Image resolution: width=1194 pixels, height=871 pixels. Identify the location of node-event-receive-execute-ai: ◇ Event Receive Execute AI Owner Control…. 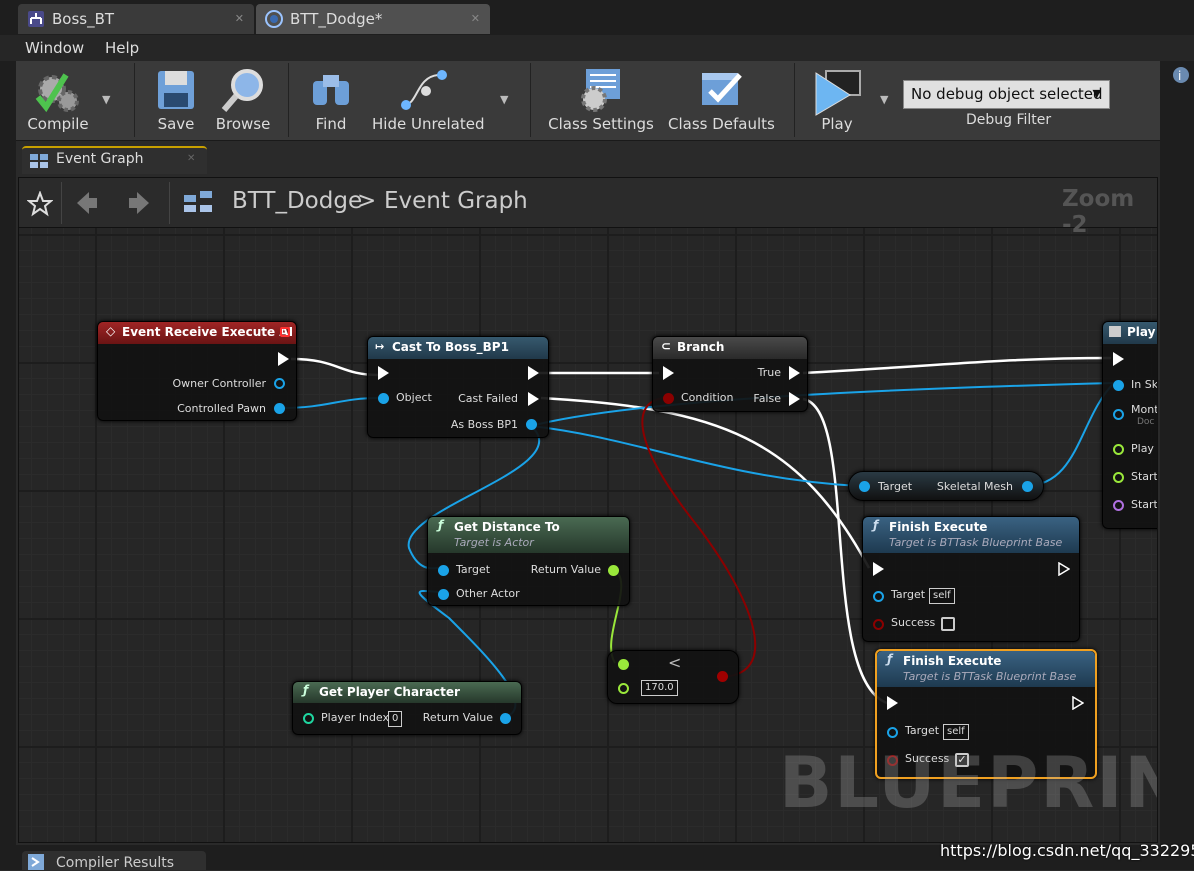
(197, 371).